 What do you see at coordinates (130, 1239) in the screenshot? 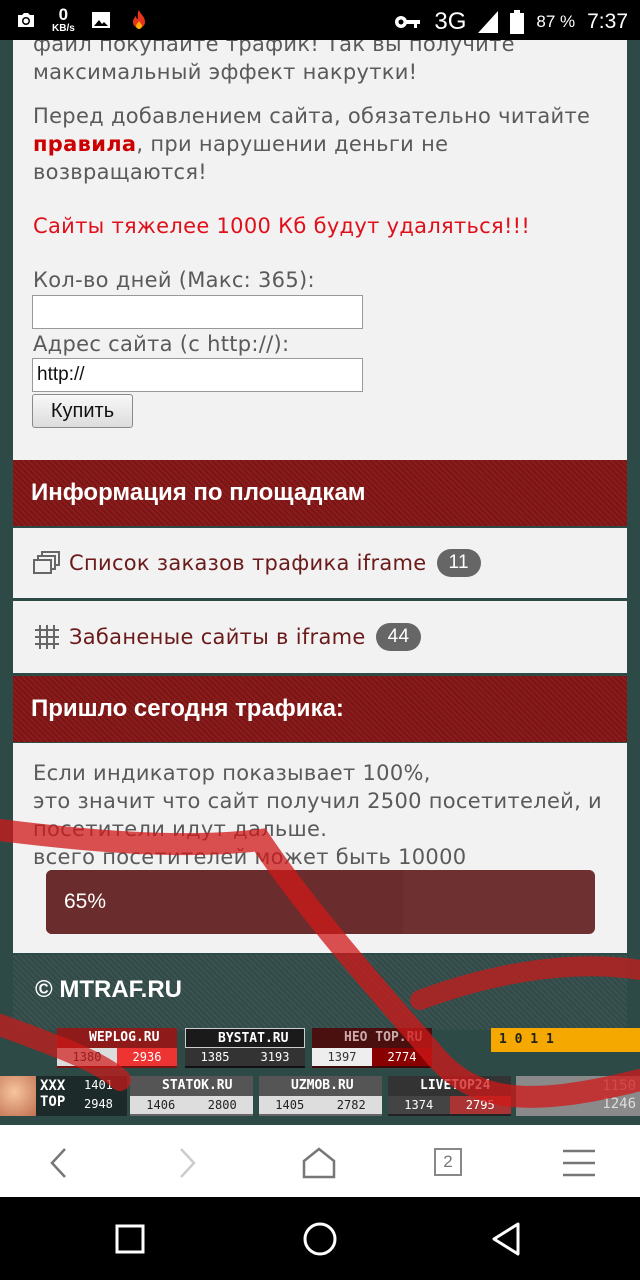
I see `recents-icon` at bounding box center [130, 1239].